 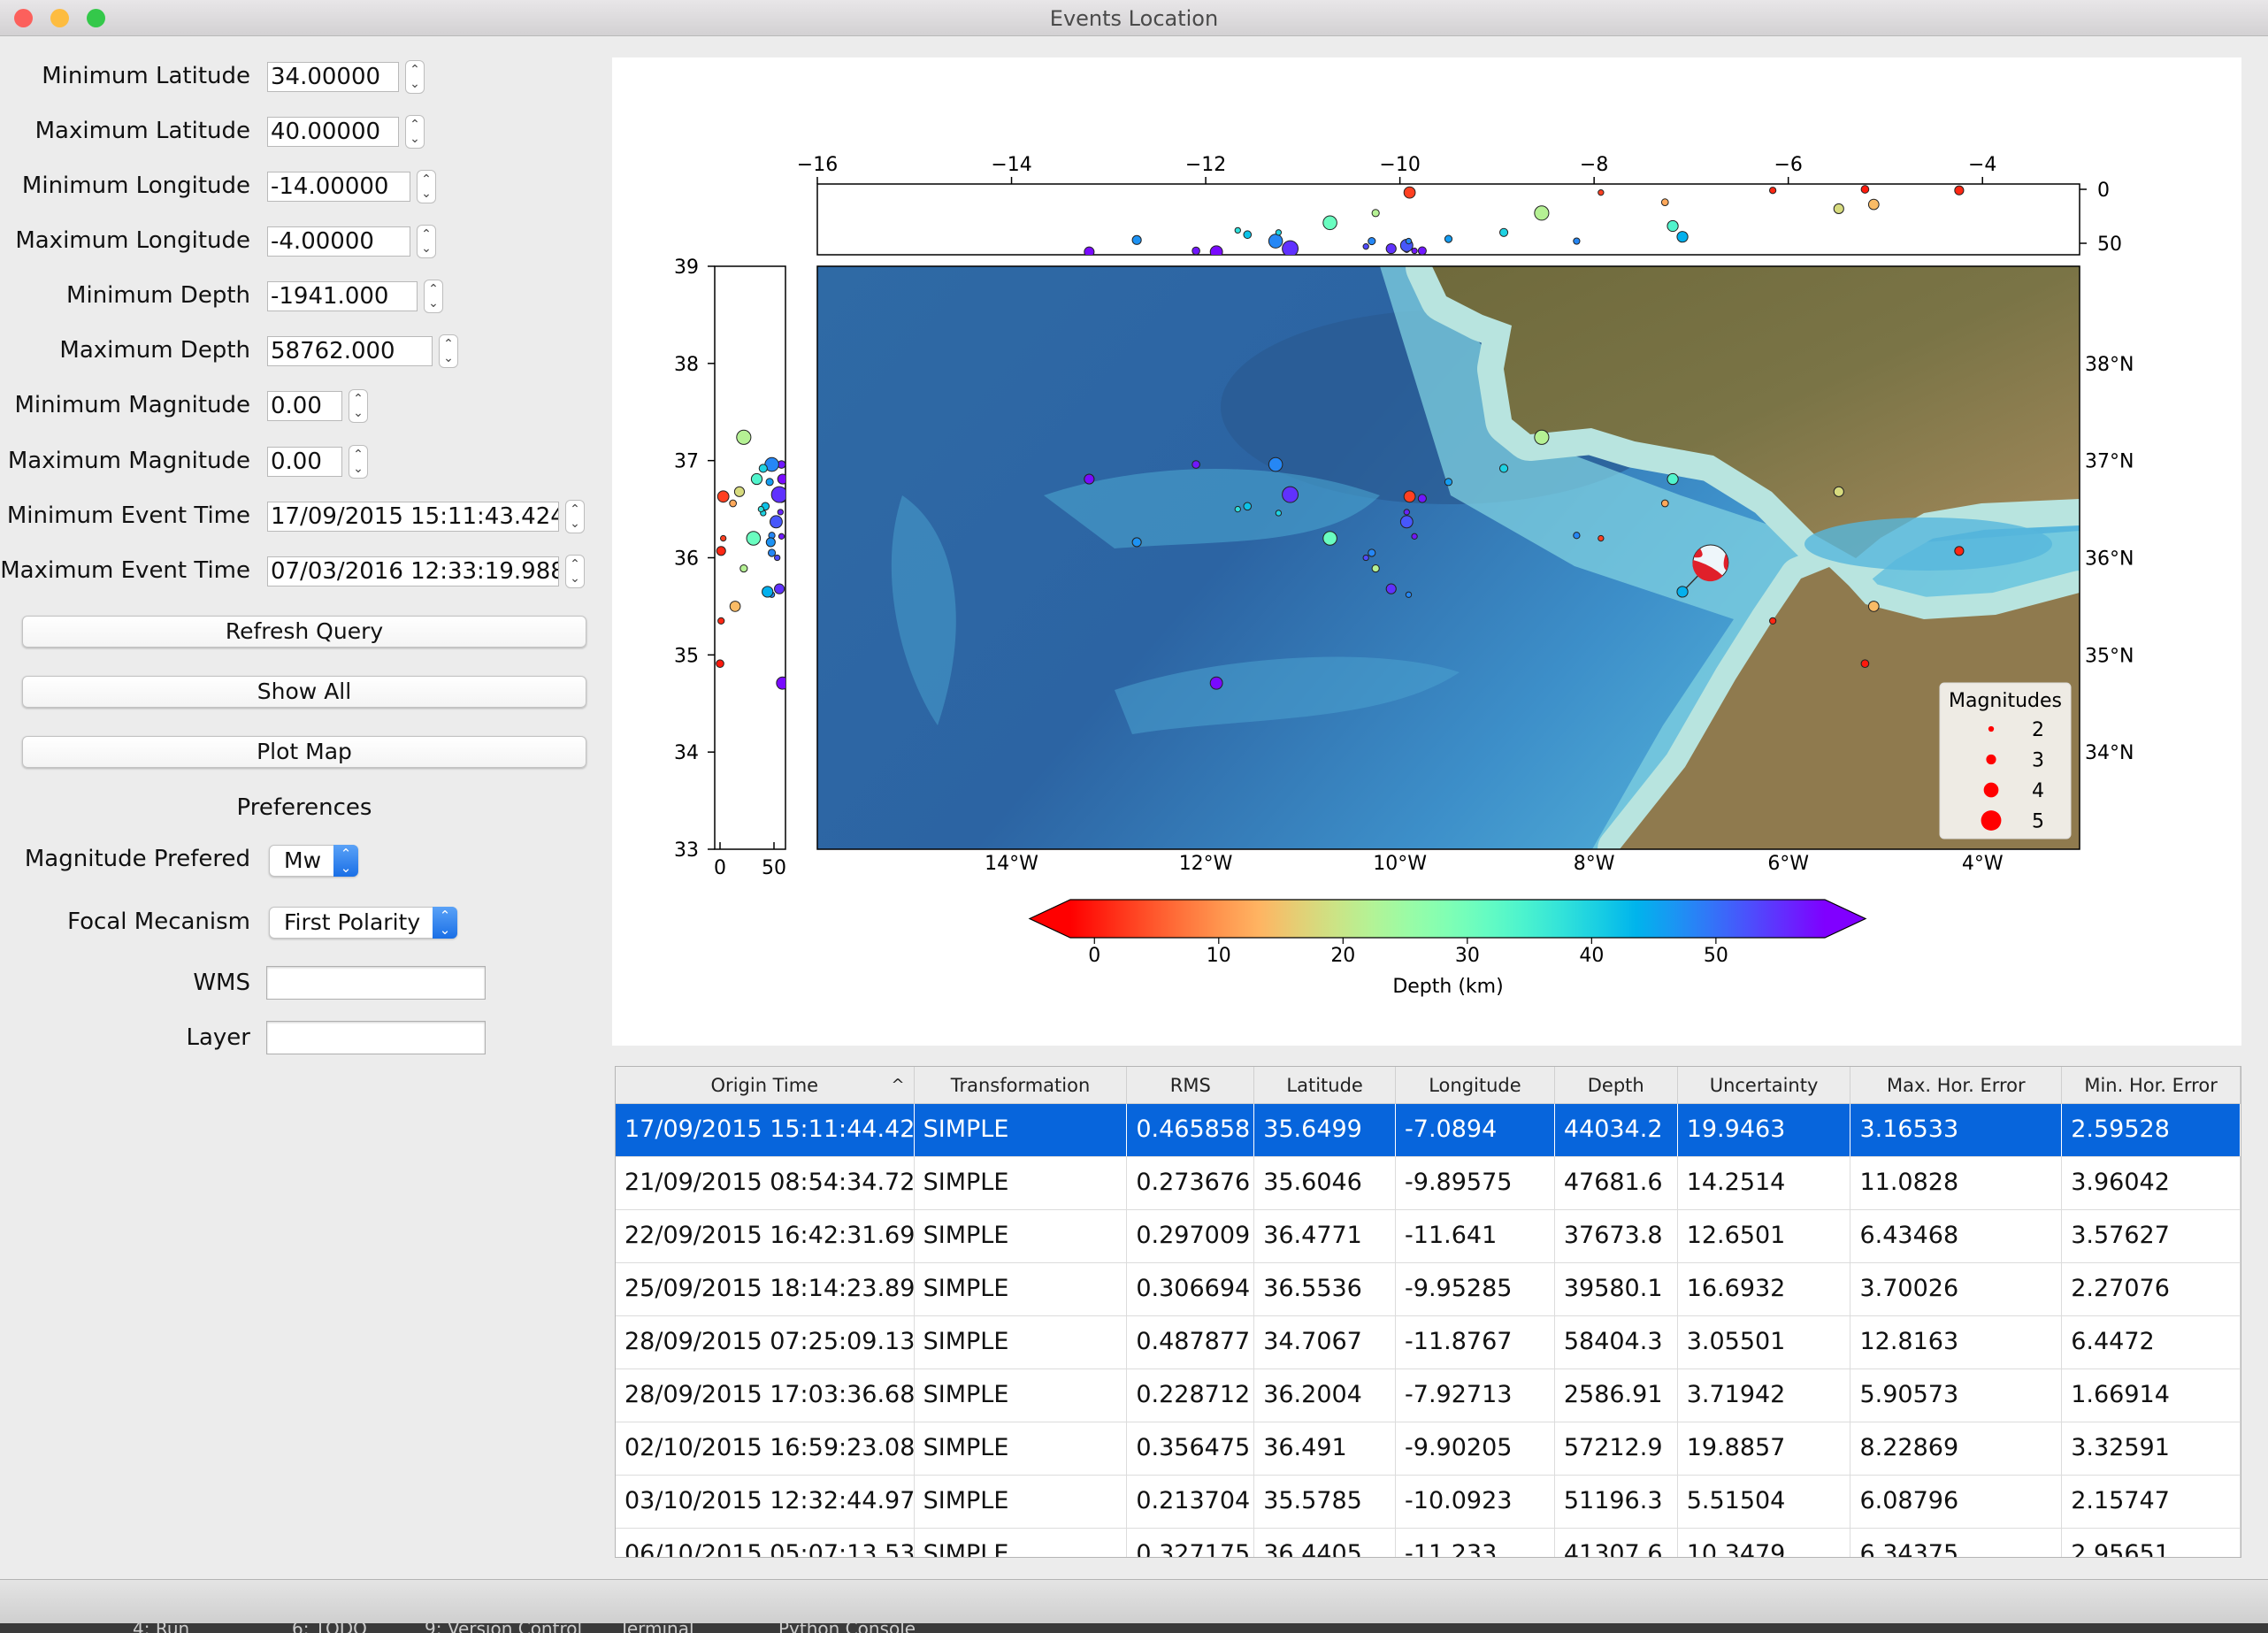 I want to click on min-longitude-stepper: ⌃ ⌄, so click(x=427, y=186).